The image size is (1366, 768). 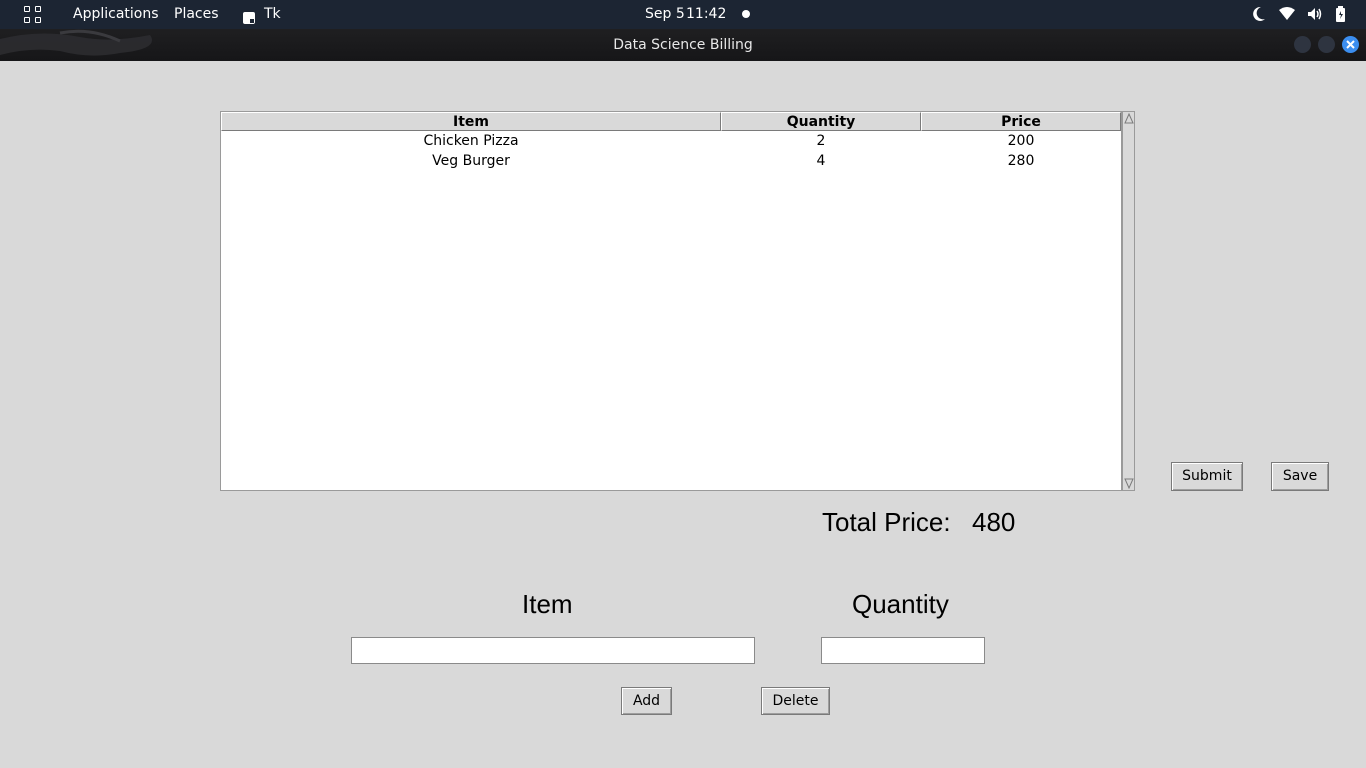 What do you see at coordinates (1287, 14) in the screenshot?
I see `wifi-icon` at bounding box center [1287, 14].